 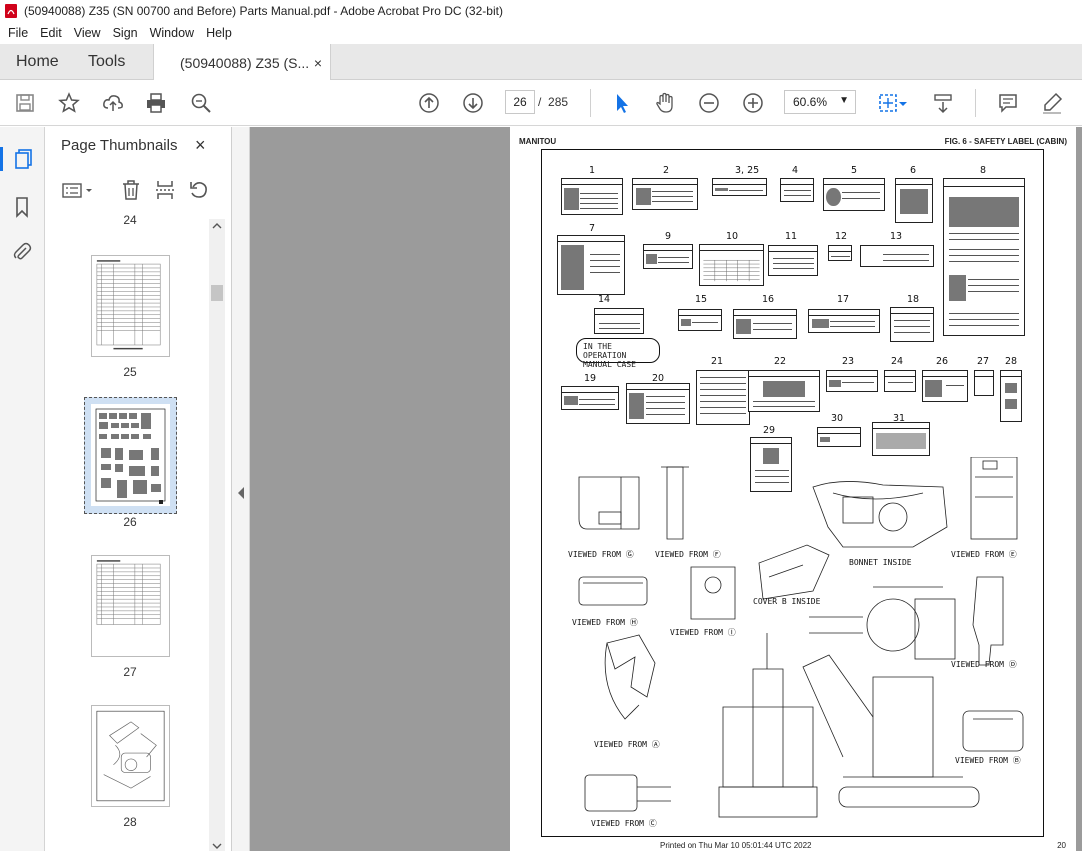 I want to click on thumbnail-page-26-selected, so click(x=130, y=455).